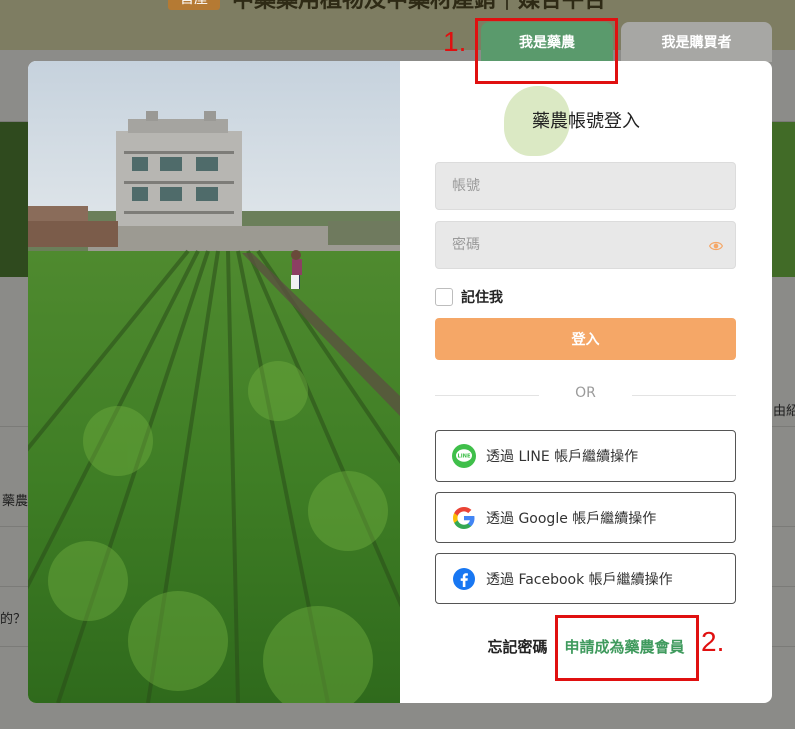 This screenshot has height=729, width=795. I want to click on login-title: 藥農帳號登入, so click(586, 121).